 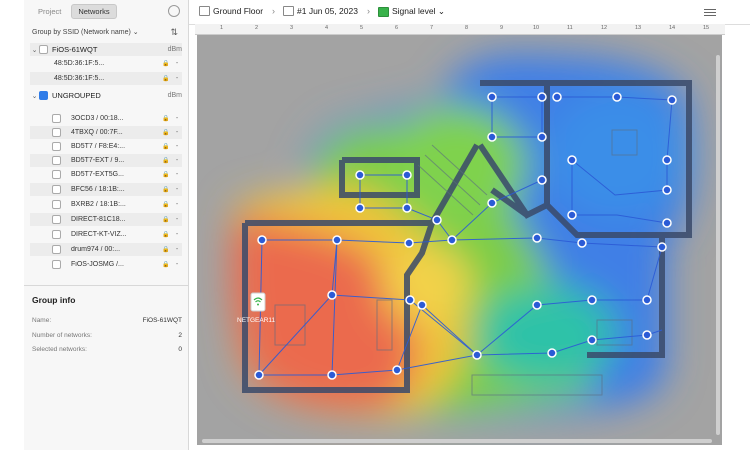 What do you see at coordinates (76, 95) in the screenshot?
I see `group-name: UNGROUPED` at bounding box center [76, 95].